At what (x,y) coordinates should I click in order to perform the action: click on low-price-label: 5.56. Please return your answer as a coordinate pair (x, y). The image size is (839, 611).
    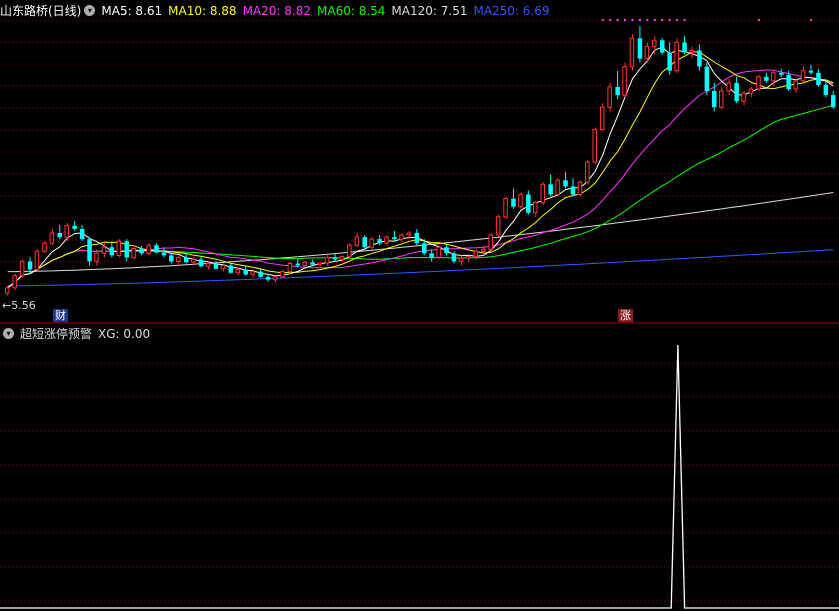
    Looking at the image, I should click on (23, 305).